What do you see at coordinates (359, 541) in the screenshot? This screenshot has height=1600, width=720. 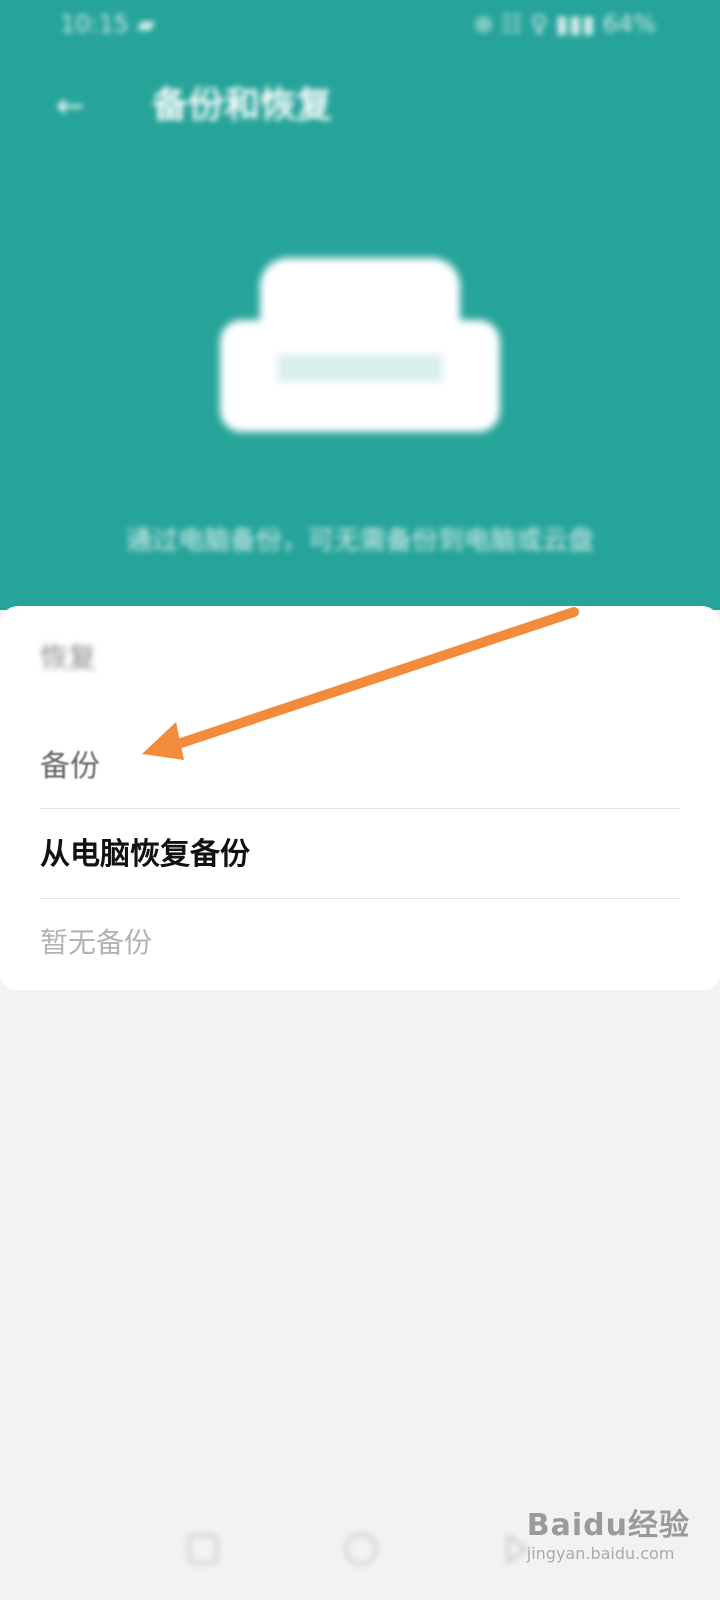 I see `header-description: 通过电脑备份，可无需备份到电脑或云盘` at bounding box center [359, 541].